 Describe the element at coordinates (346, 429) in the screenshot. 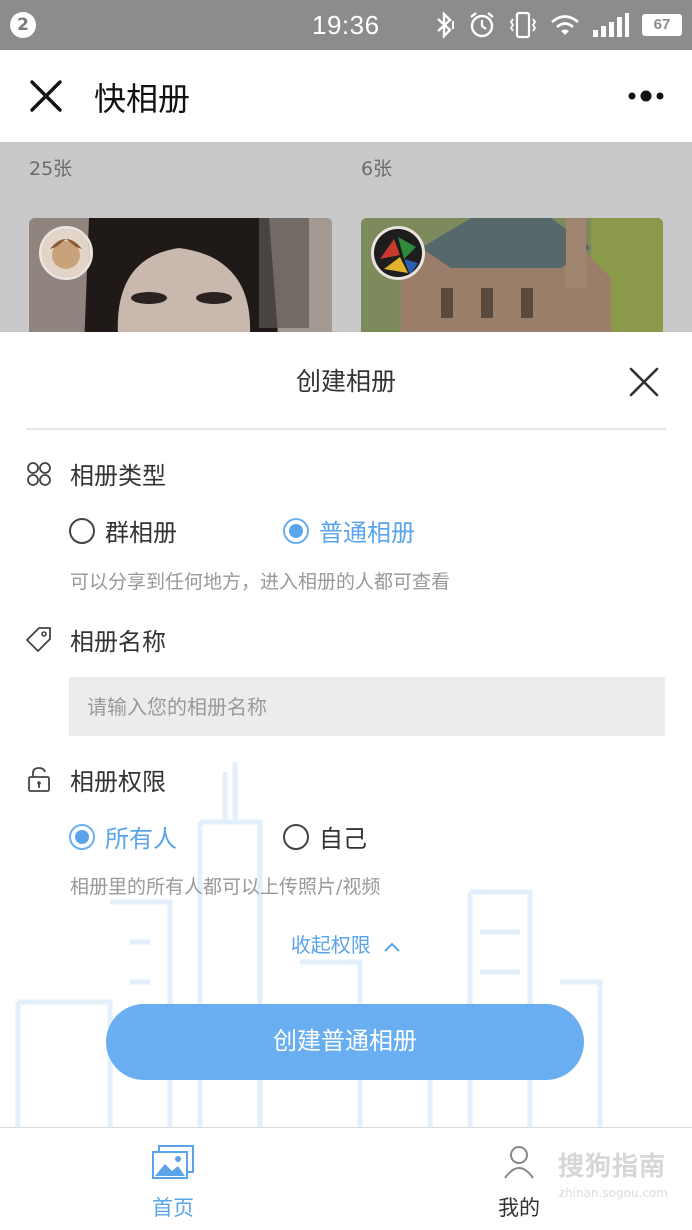

I see `divider` at that location.